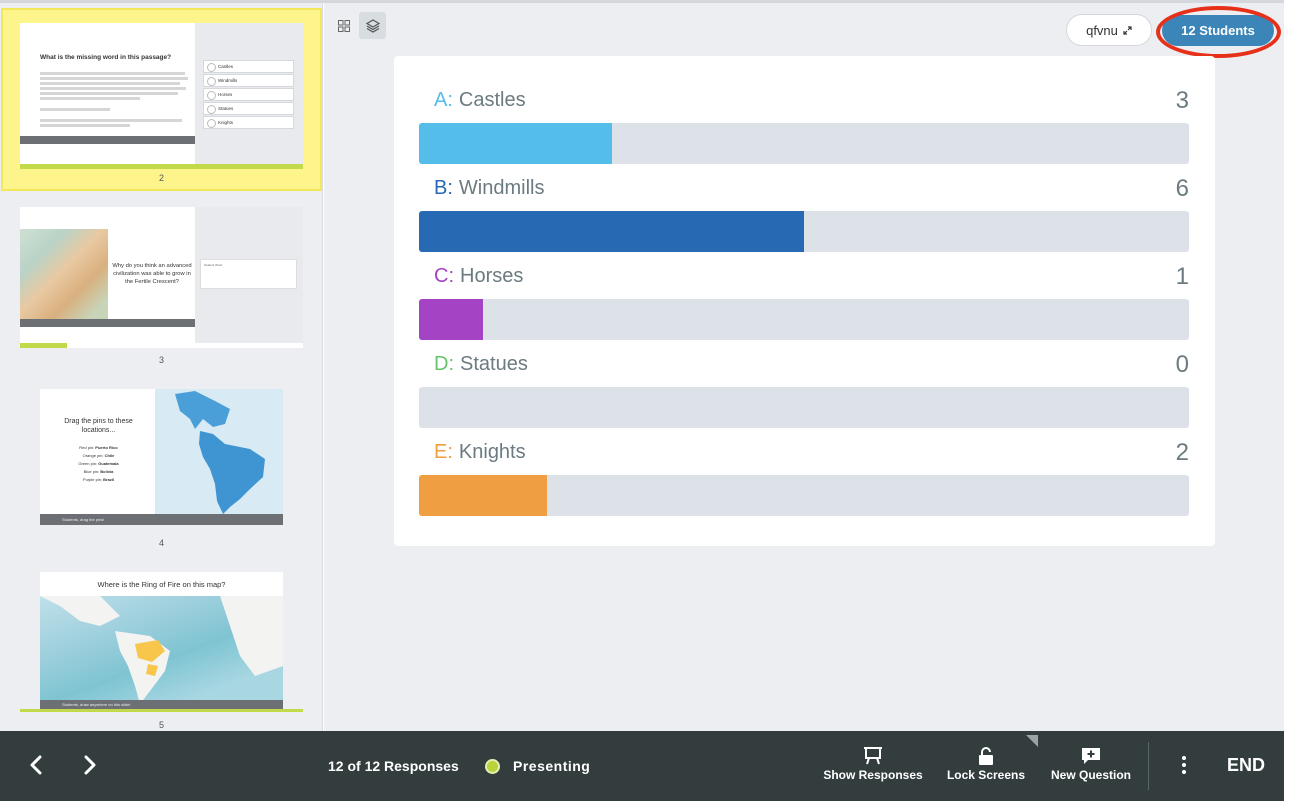 This screenshot has height=801, width=1289. Describe the element at coordinates (1182, 276) in the screenshot. I see `answer-count: 1` at that location.